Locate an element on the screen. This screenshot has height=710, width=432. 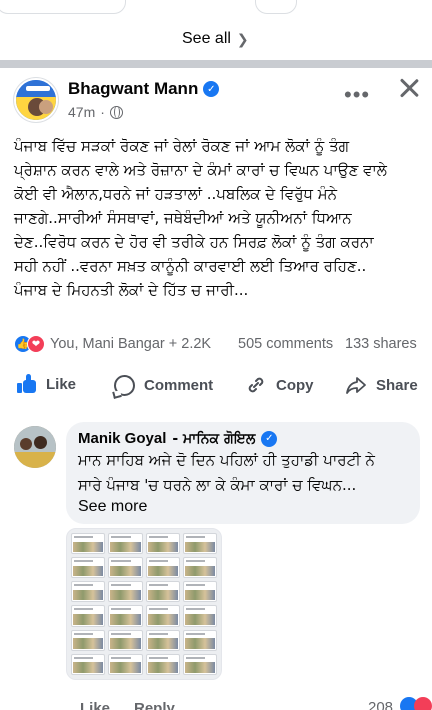
post-author: Bhagwant Mann ✓ is located at coordinates (144, 89).